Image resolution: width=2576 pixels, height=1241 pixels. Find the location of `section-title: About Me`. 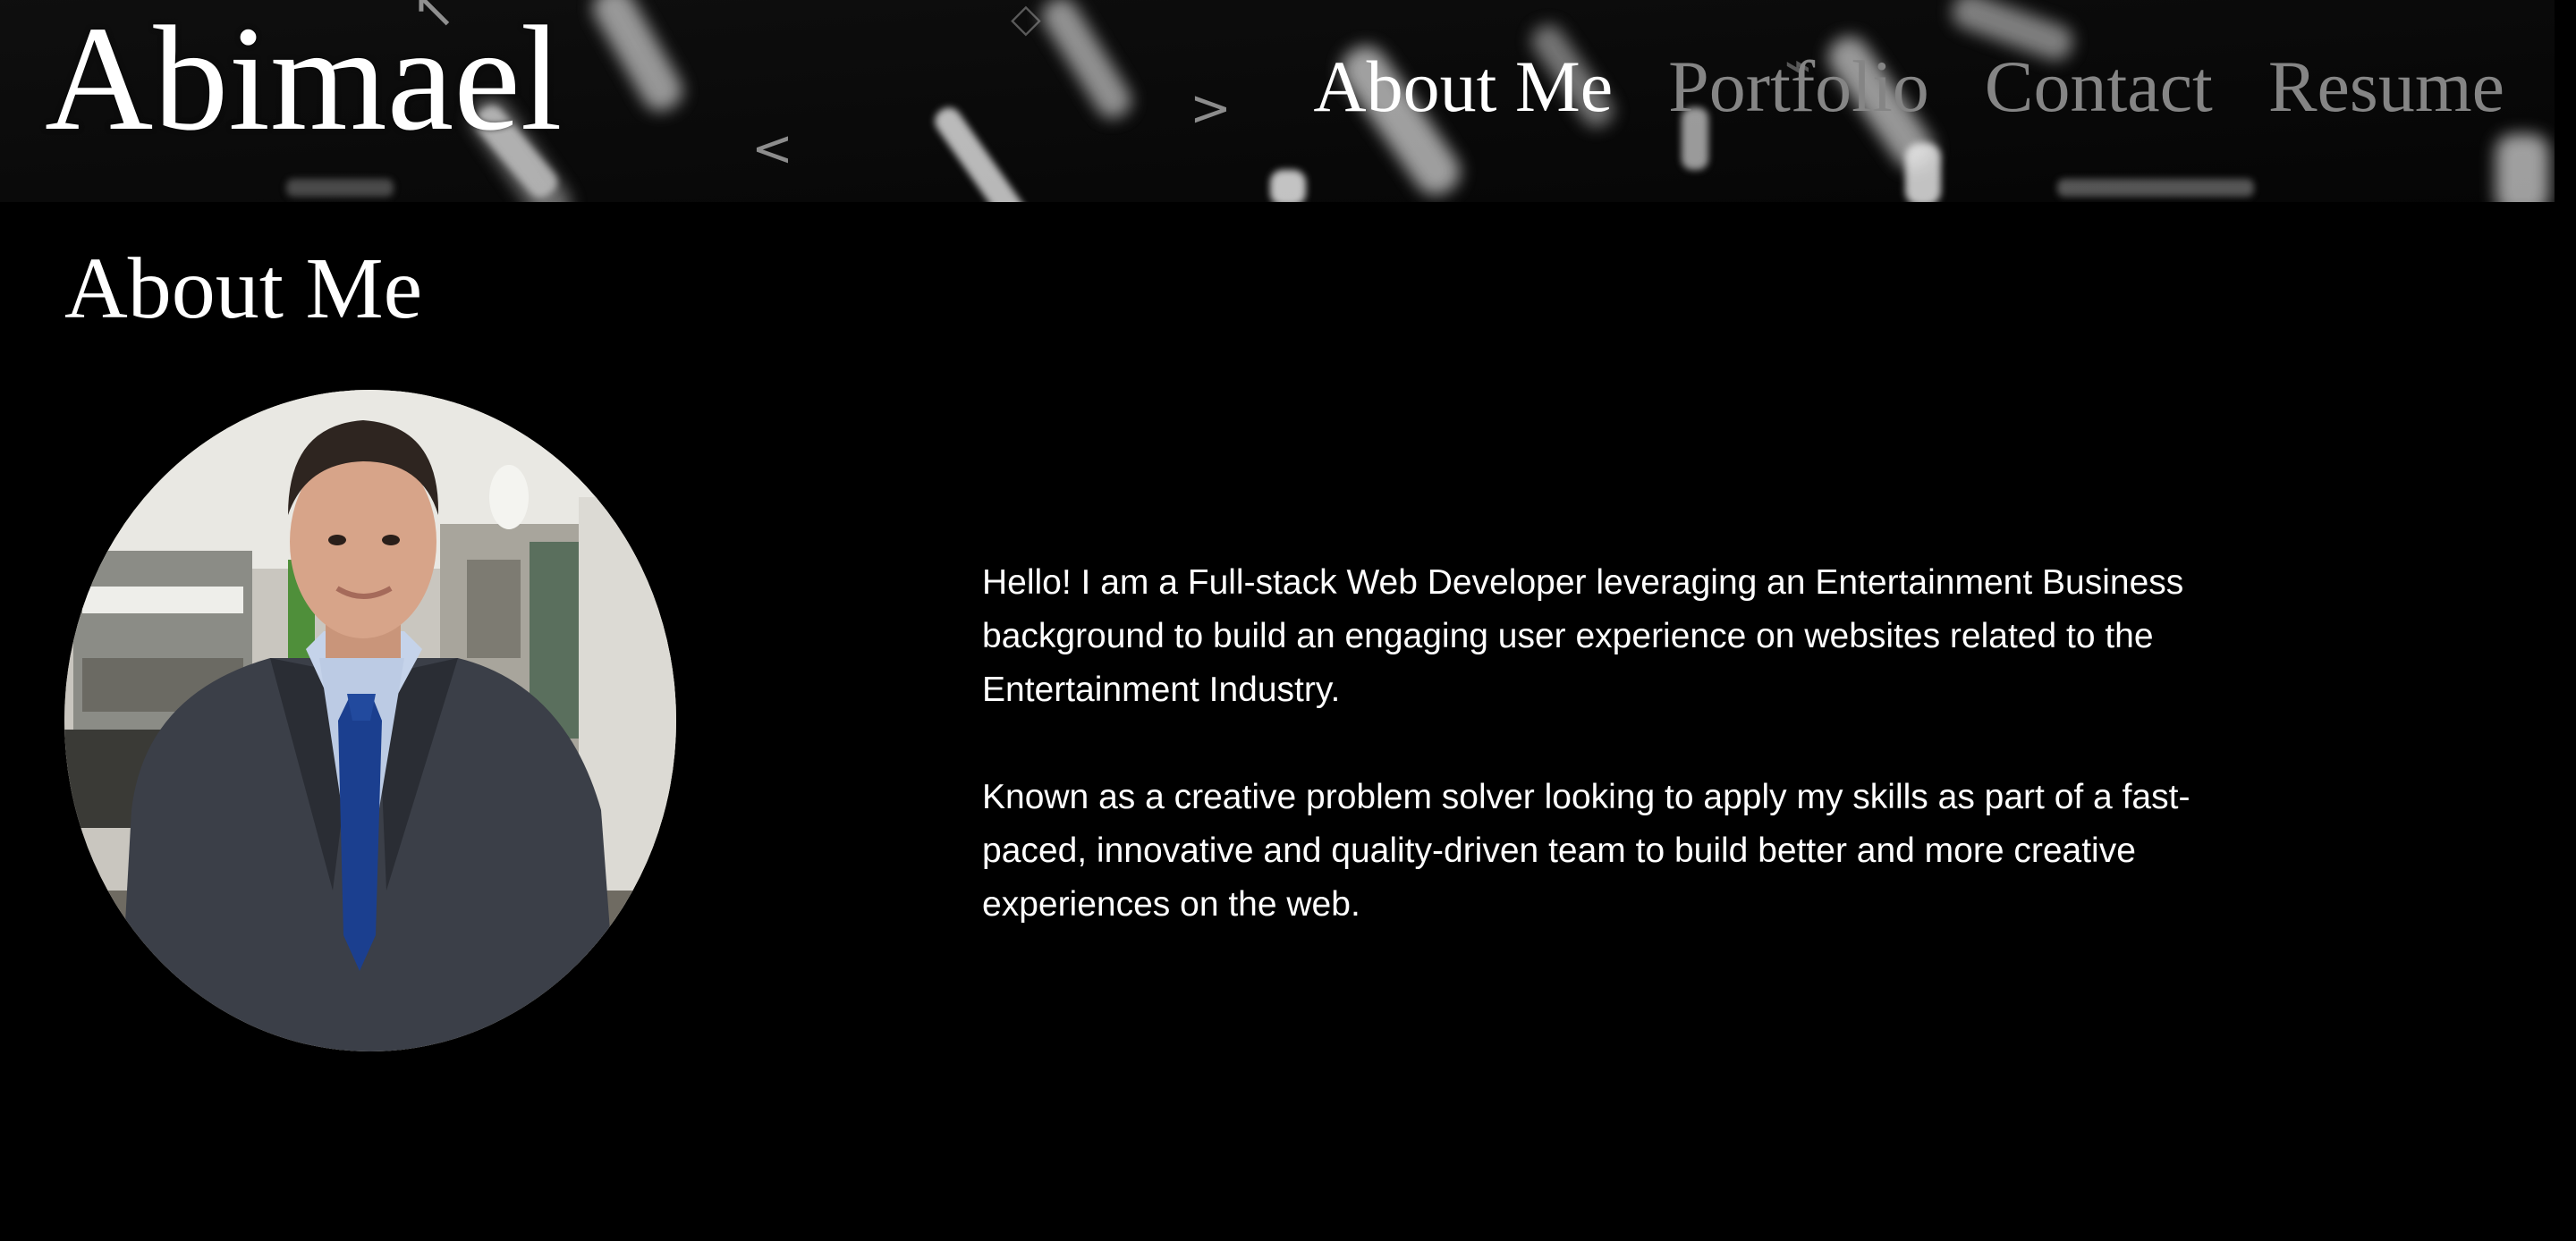

section-title: About Me is located at coordinates (243, 289).